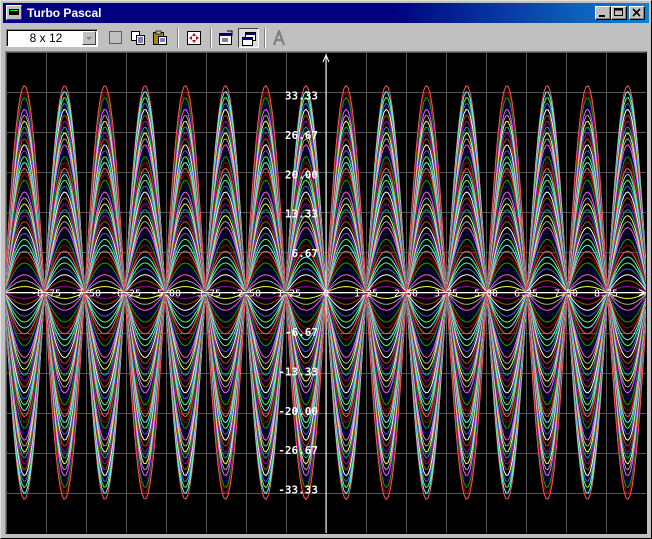 This screenshot has height=539, width=652. I want to click on fullscreen-arrows-icon, so click(194, 38).